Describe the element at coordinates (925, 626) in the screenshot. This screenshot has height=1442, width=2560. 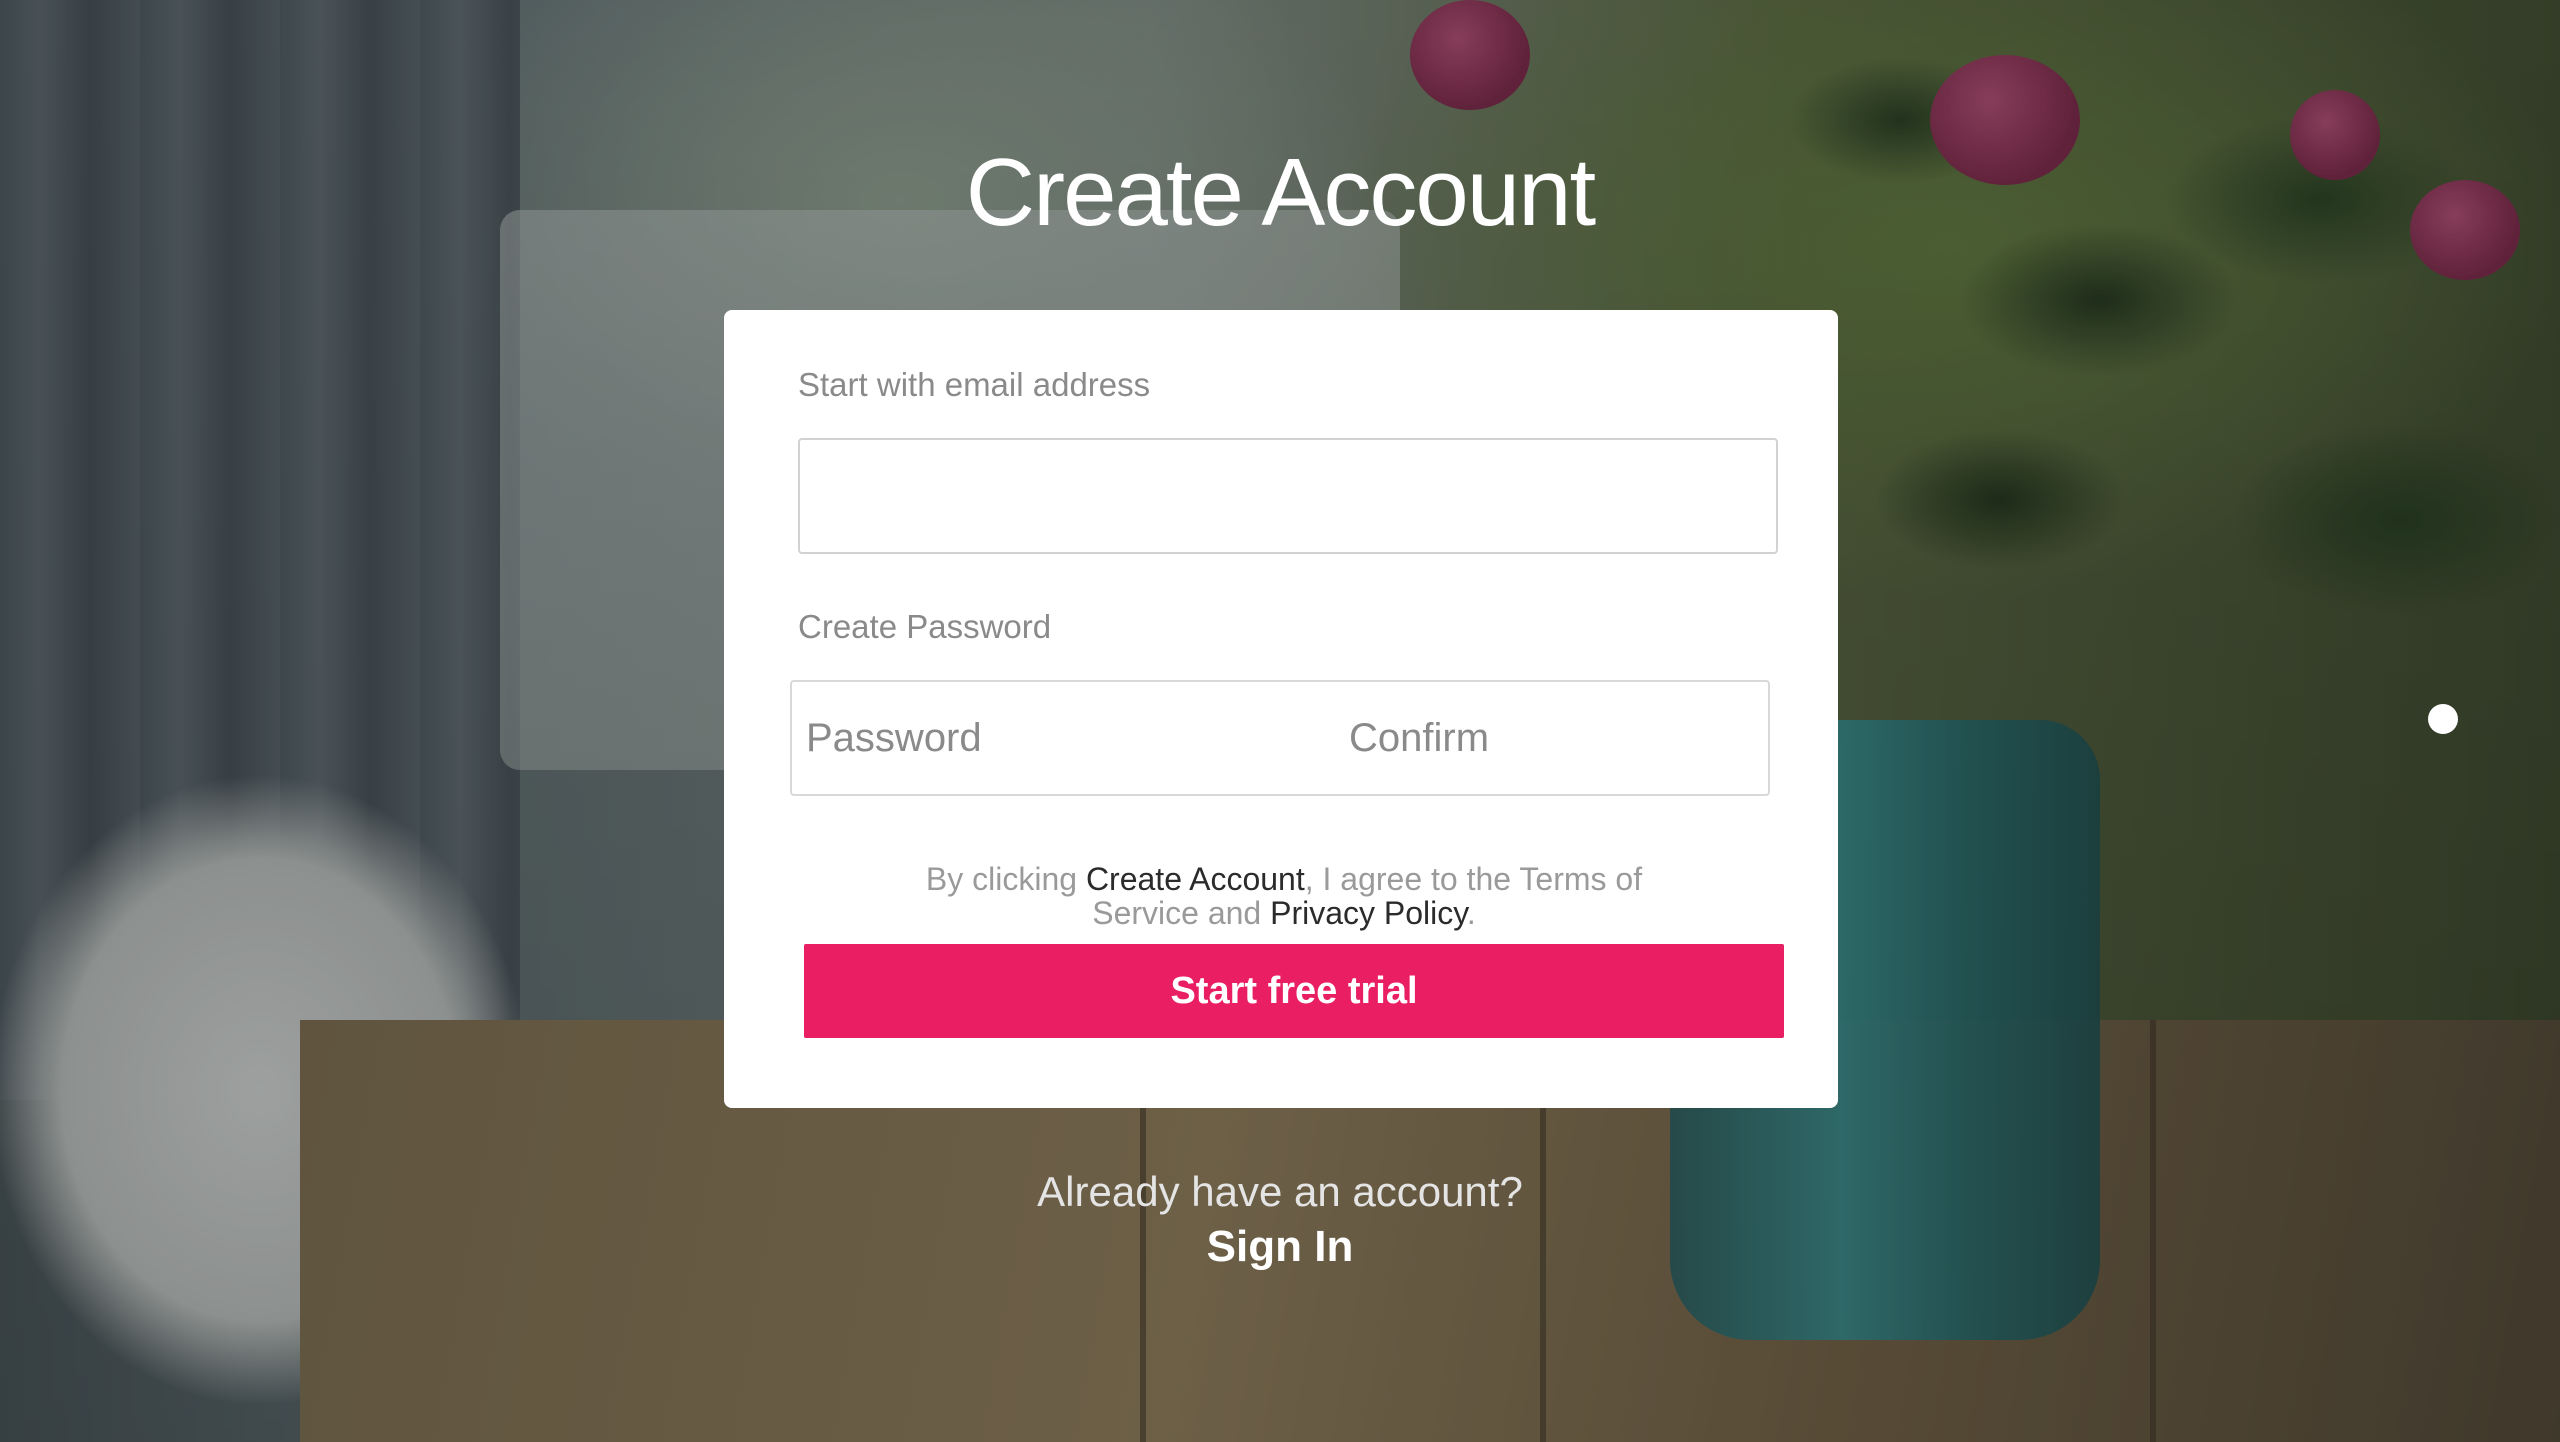
I see `password-label: Create Password` at that location.